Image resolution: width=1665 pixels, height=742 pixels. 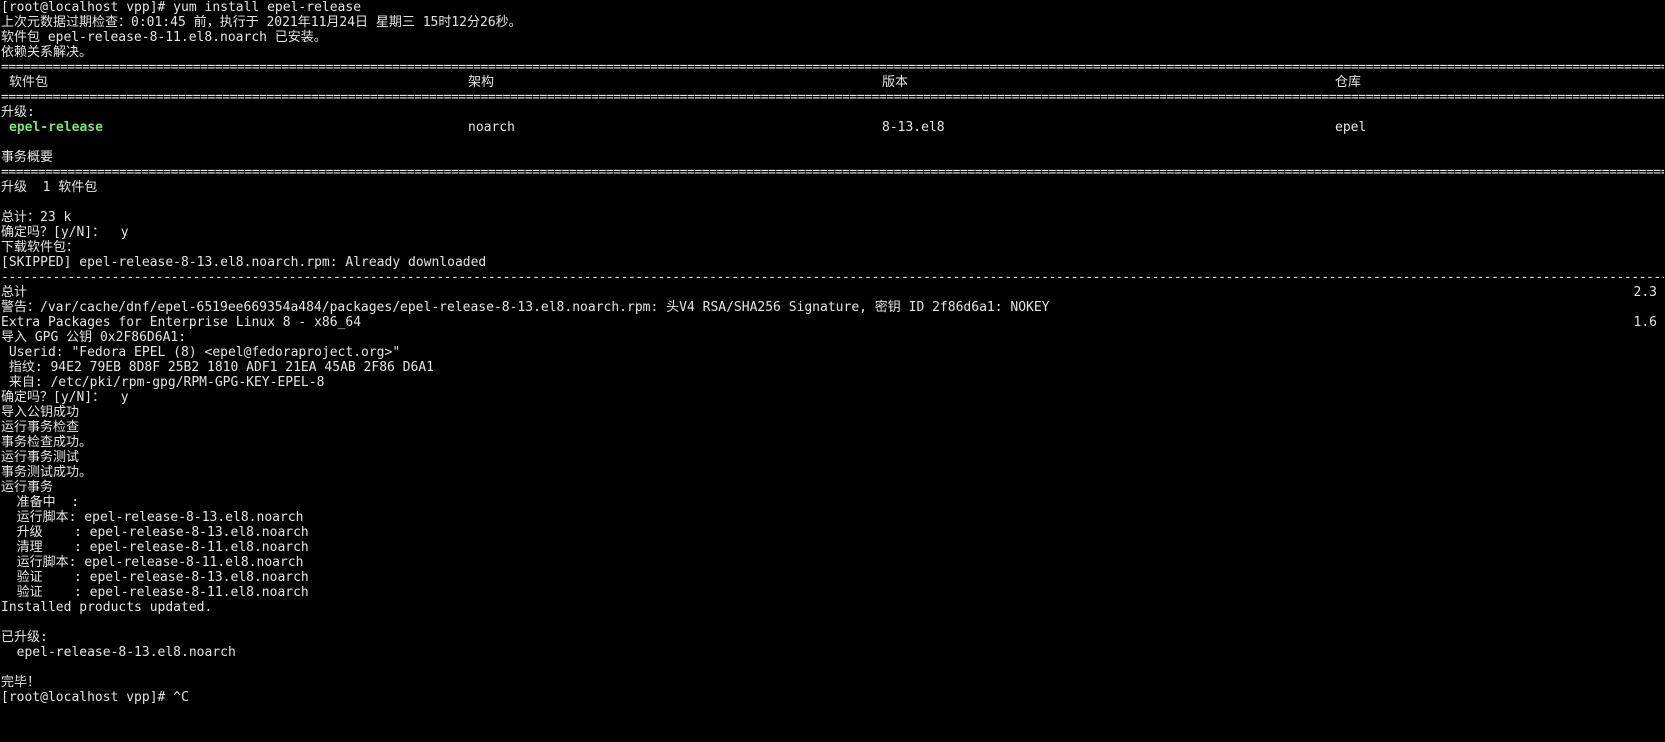 What do you see at coordinates (24, 637) in the screenshot?
I see `upgraded-heading: 已升级:` at bounding box center [24, 637].